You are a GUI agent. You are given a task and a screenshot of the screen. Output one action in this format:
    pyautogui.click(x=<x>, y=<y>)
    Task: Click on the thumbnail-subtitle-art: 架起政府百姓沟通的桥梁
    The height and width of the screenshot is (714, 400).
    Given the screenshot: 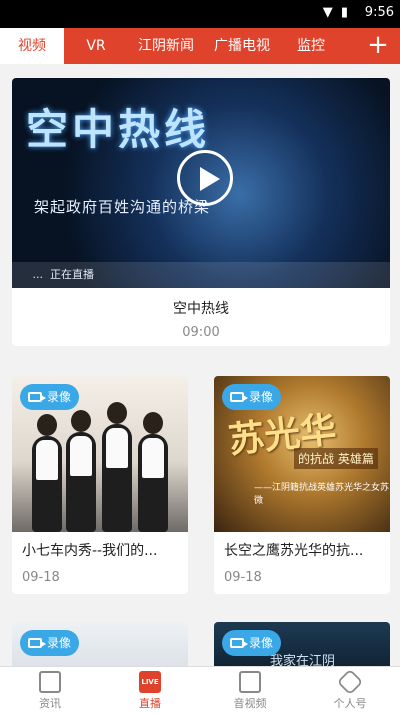 What is the action you would take?
    pyautogui.click(x=122, y=207)
    